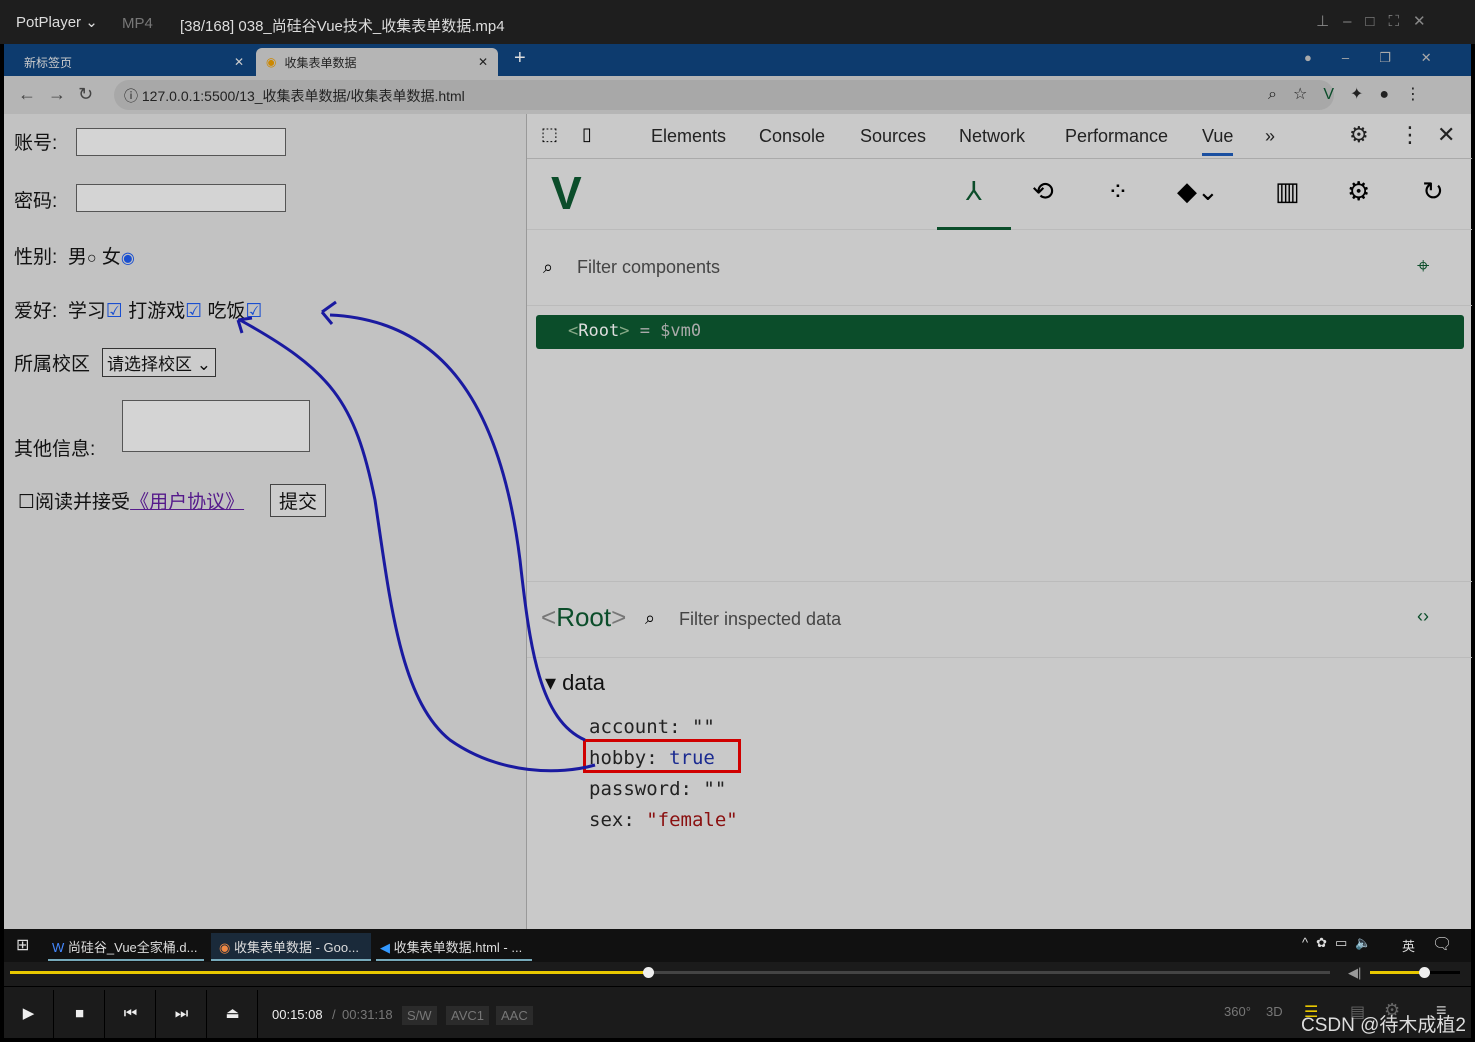 This screenshot has width=1475, height=1042. What do you see at coordinates (297, 1014) in the screenshot?
I see `current-time: 00:15:08` at bounding box center [297, 1014].